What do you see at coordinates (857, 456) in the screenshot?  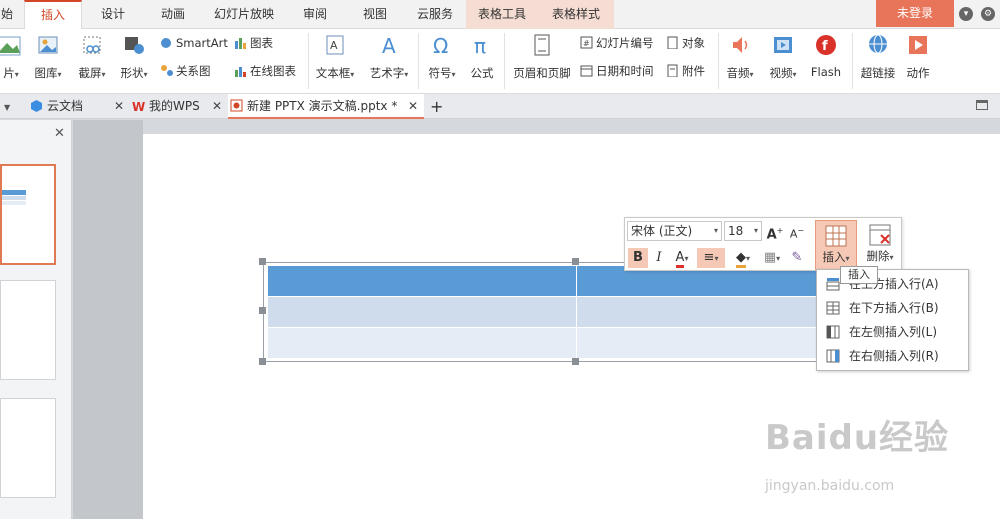 I see `baidu-watermark: Baidu经验 jingyan.baidu.com` at bounding box center [857, 456].